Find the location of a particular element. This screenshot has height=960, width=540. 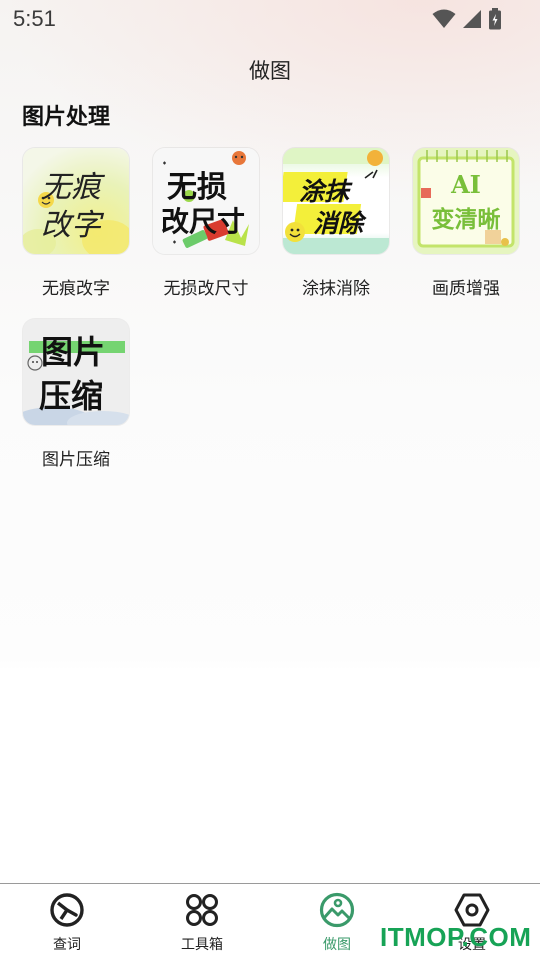

watermark-logo: ITMOP.COM is located at coordinates (456, 937).